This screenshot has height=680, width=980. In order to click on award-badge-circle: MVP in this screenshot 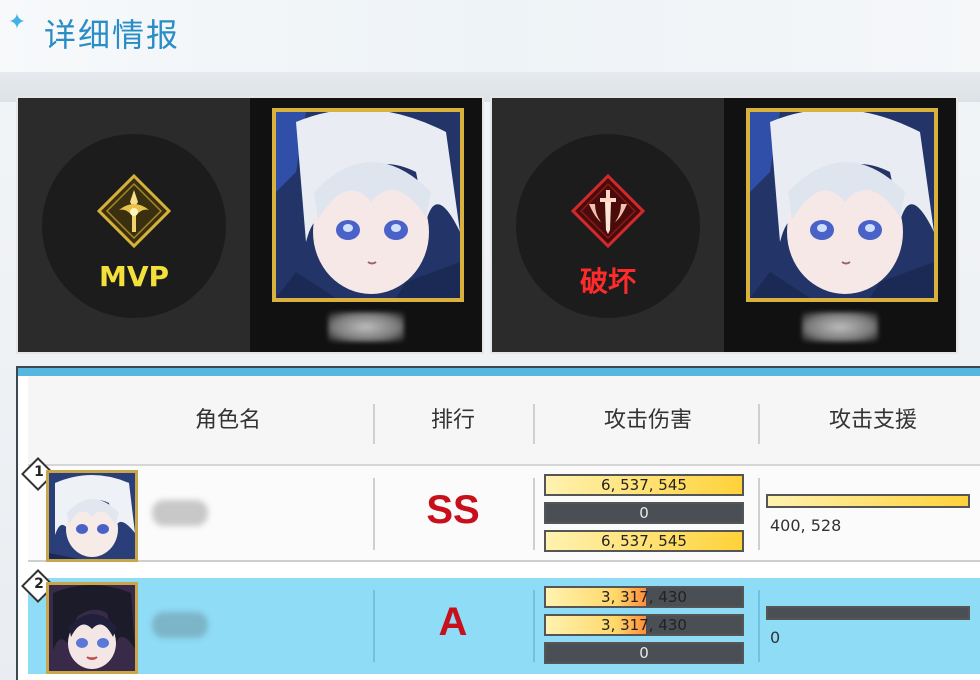, I will do `click(134, 226)`.